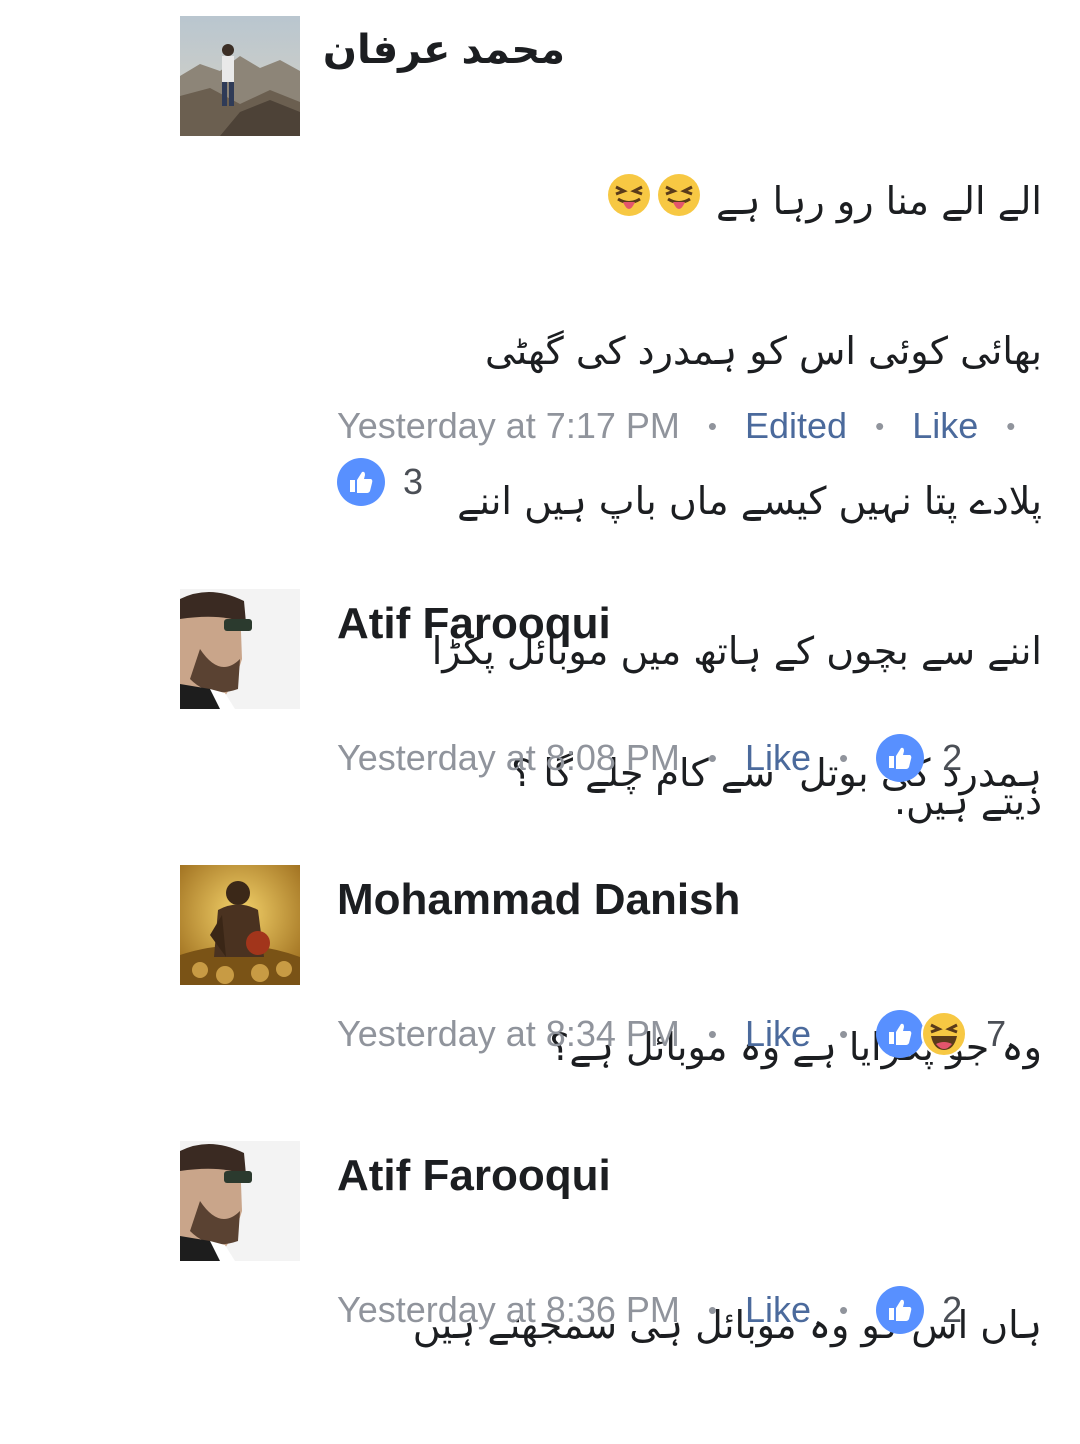 Image resolution: width=1080 pixels, height=1444 pixels. What do you see at coordinates (796, 426) in the screenshot?
I see `edited-link: Edited` at bounding box center [796, 426].